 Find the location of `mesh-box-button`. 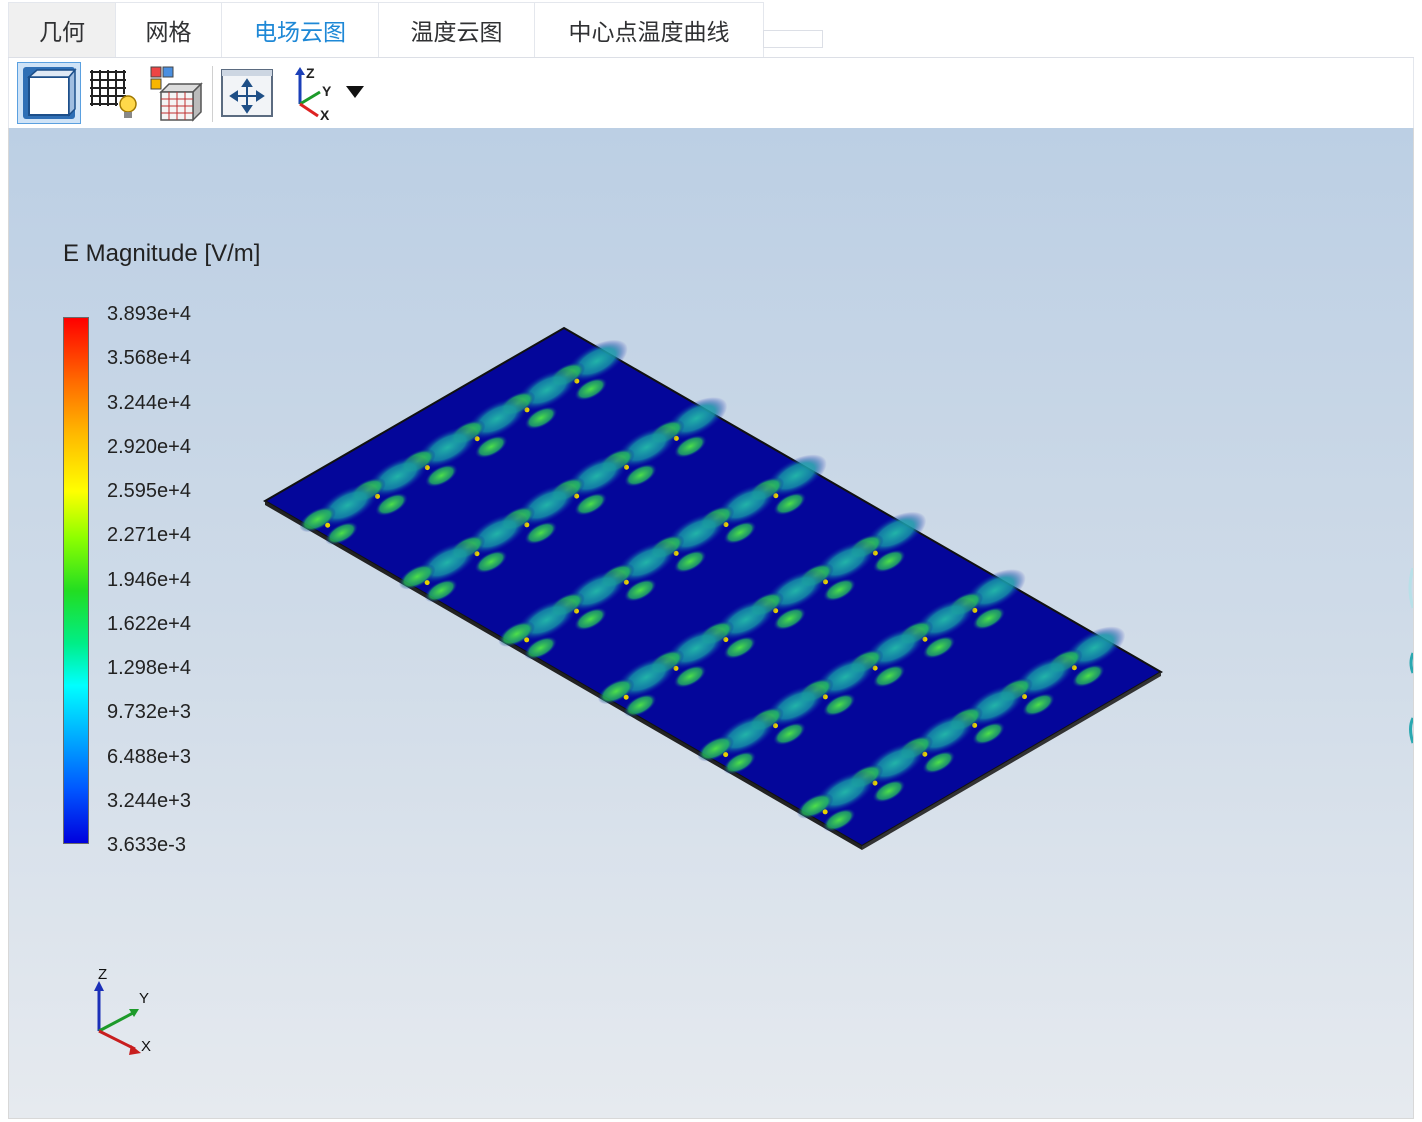

mesh-box-button is located at coordinates (176, 93).